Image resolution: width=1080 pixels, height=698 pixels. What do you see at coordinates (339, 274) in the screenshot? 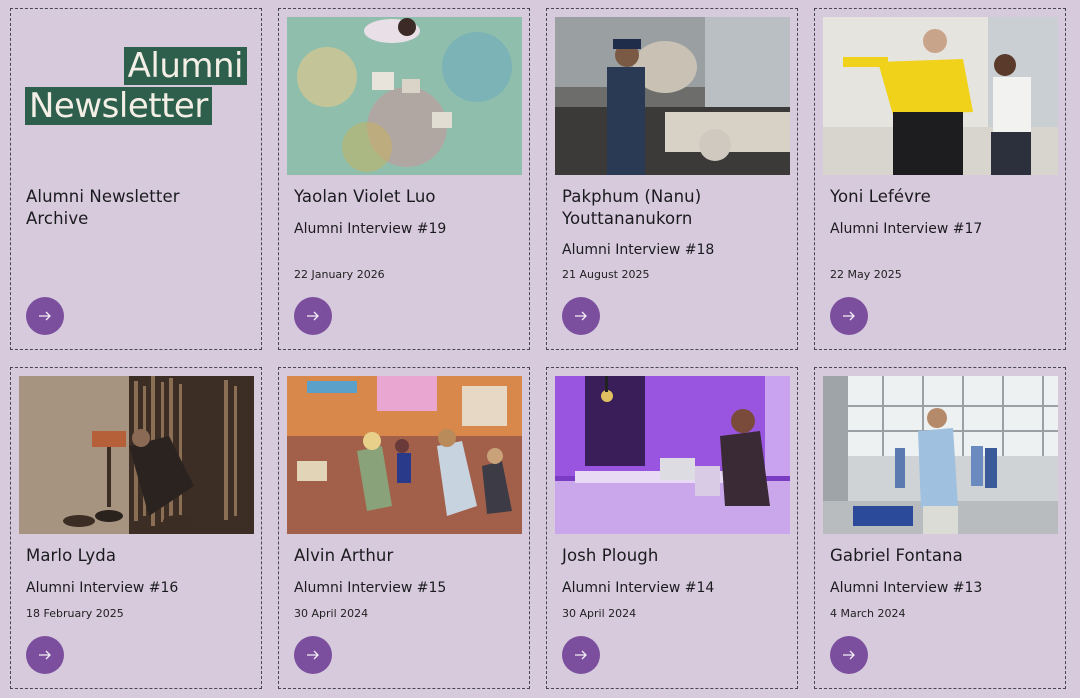
I see `interview-date: 22 January 2026` at bounding box center [339, 274].